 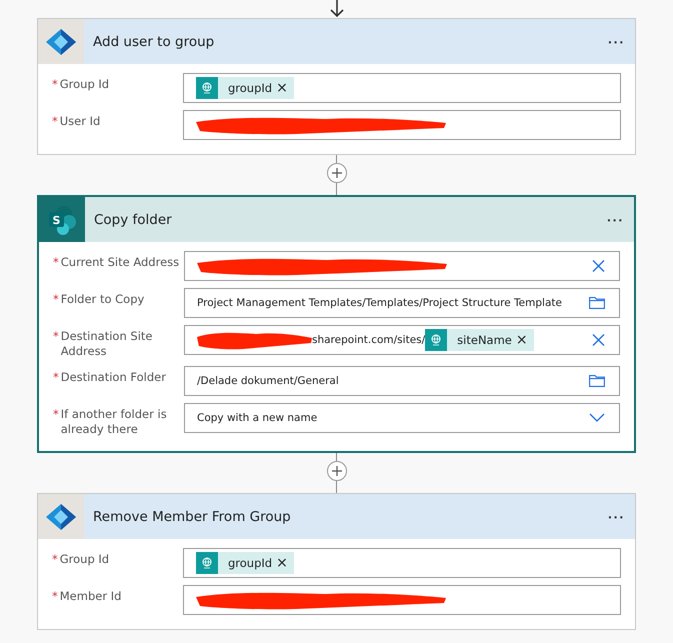 I want to click on dropdown-field: Copy with a new name, so click(x=402, y=418).